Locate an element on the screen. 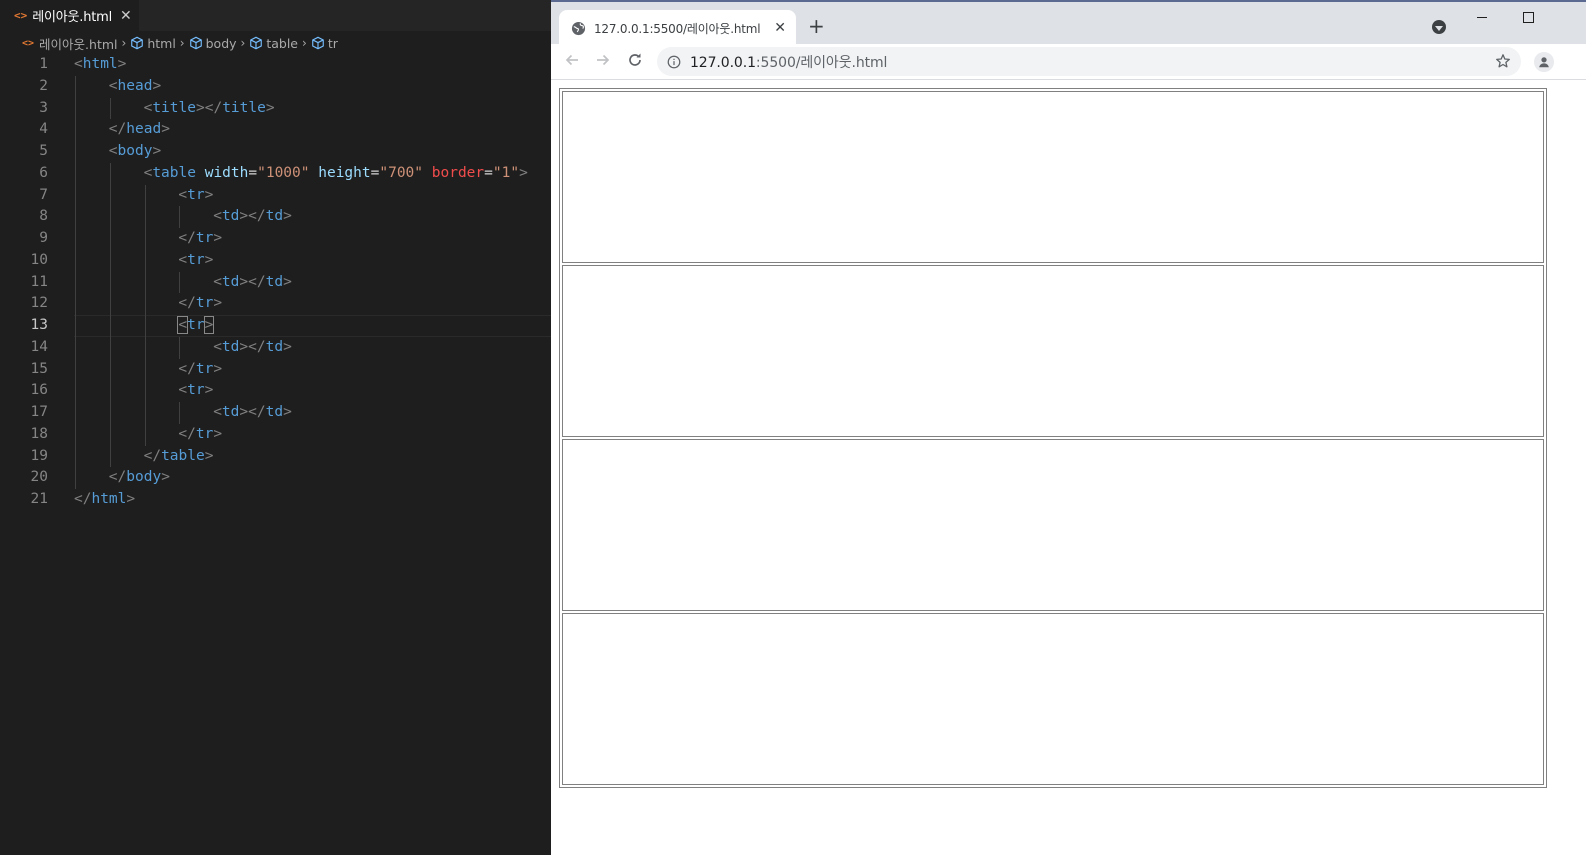 The width and height of the screenshot is (1586, 855). code-line: 11 <td></td> is located at coordinates (275, 282).